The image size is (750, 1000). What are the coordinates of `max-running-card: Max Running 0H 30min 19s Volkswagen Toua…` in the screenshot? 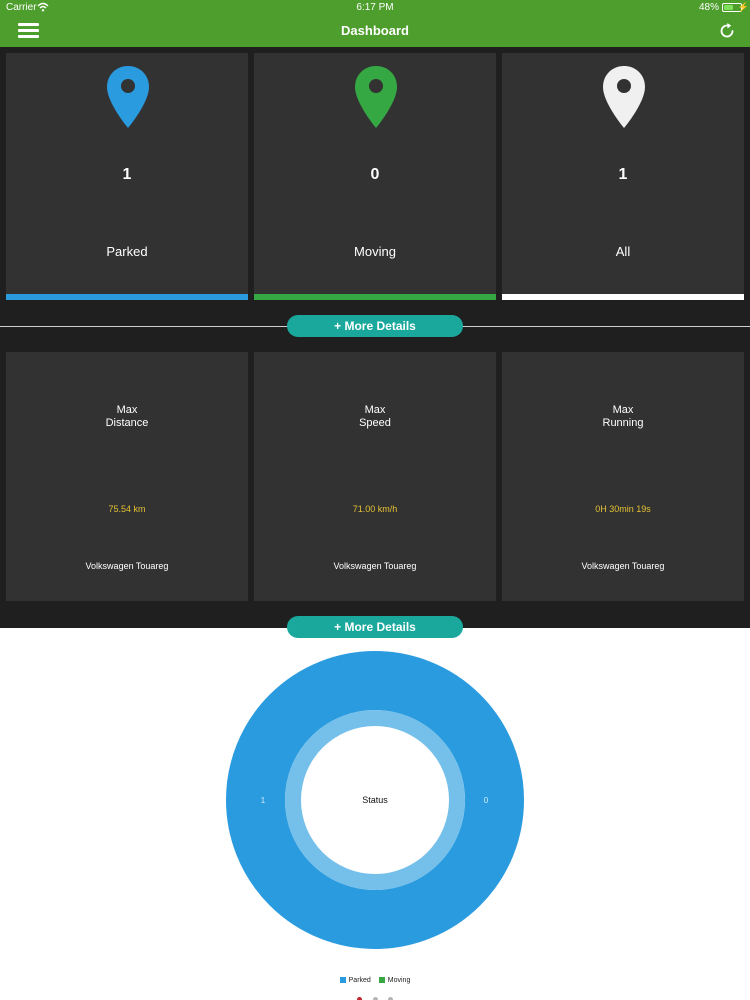 It's located at (623, 476).